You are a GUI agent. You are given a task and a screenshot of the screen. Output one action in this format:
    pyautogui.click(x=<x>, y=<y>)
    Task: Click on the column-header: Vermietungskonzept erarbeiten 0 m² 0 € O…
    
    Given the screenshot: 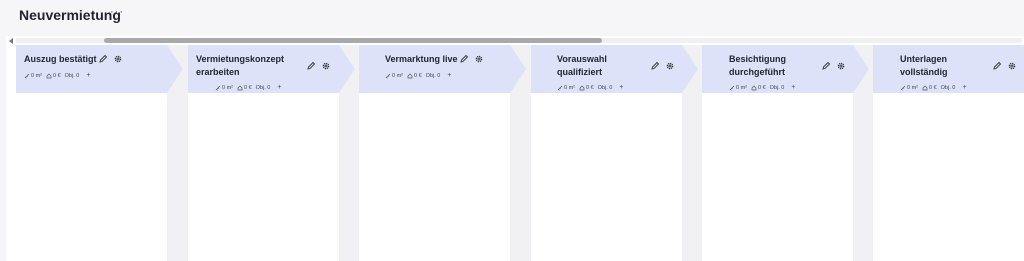 What is the action you would take?
    pyautogui.click(x=263, y=69)
    